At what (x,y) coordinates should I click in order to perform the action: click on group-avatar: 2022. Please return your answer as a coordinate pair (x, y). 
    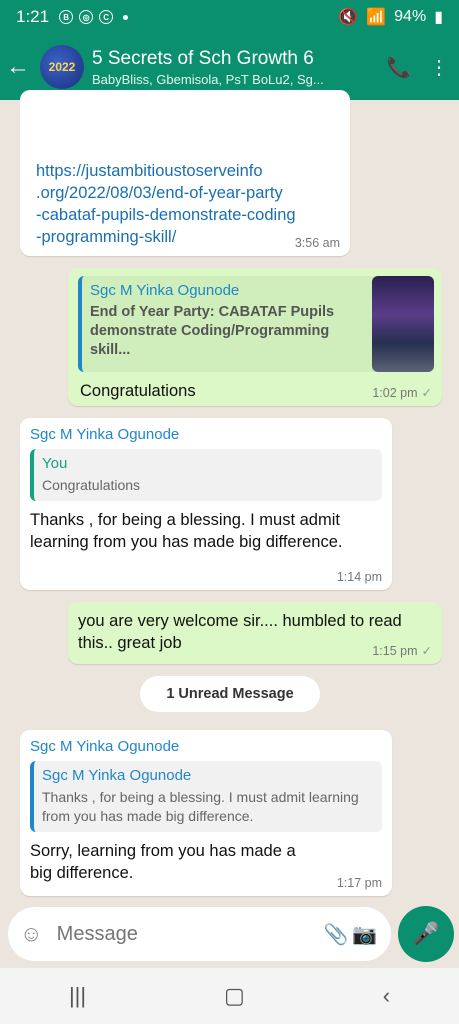
    Looking at the image, I should click on (62, 67).